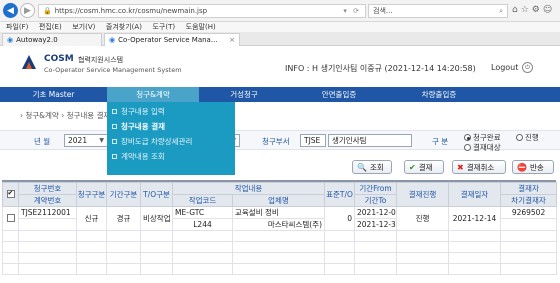 The image size is (560, 283). Describe the element at coordinates (376, 200) in the screenshot. I see `header-date-to: 기간To` at that location.